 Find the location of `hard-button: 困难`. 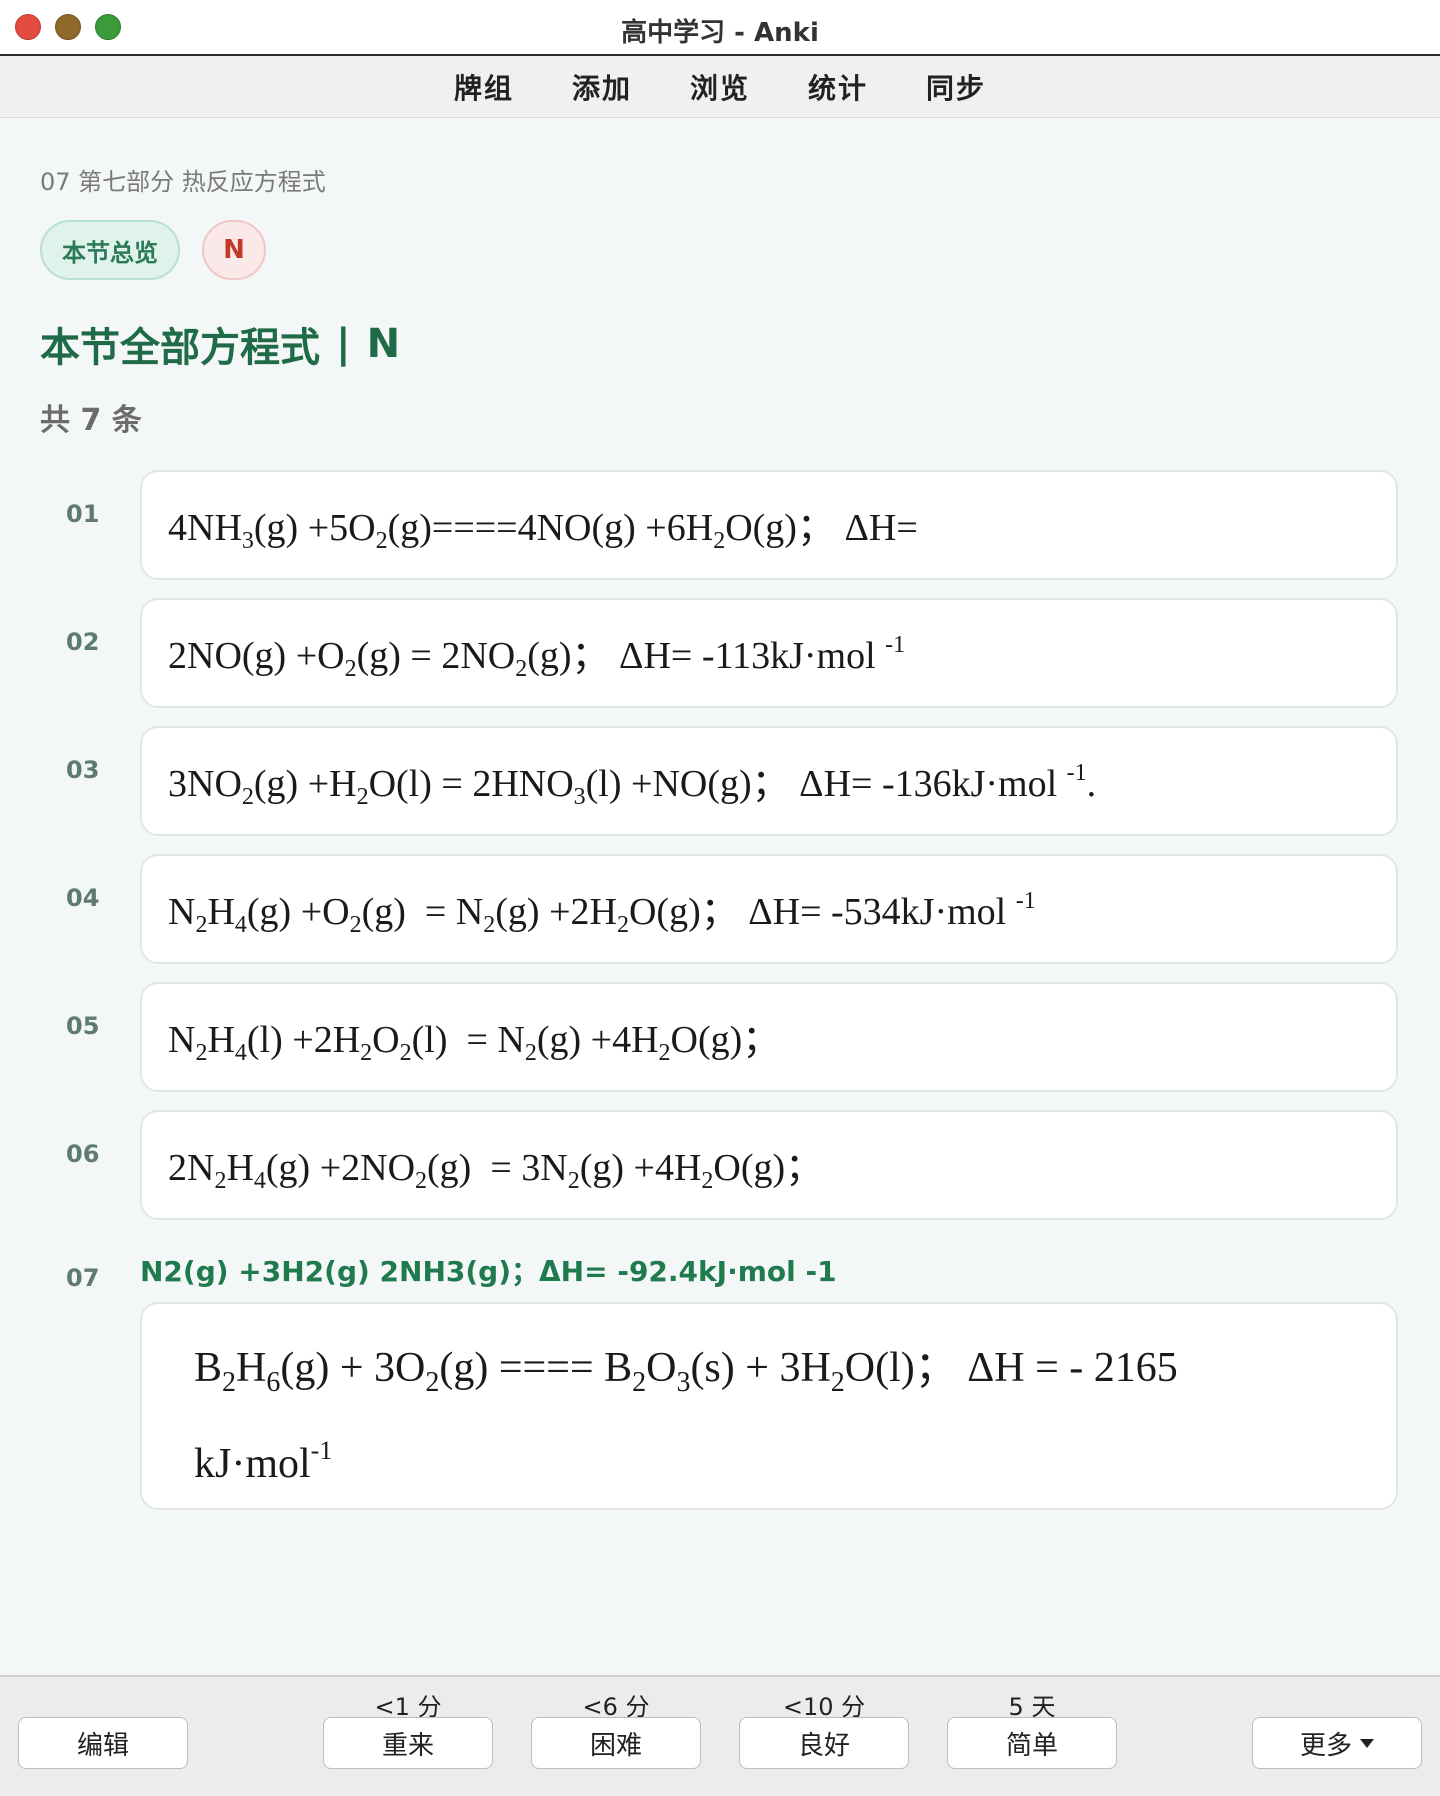

hard-button: 困难 is located at coordinates (616, 1743).